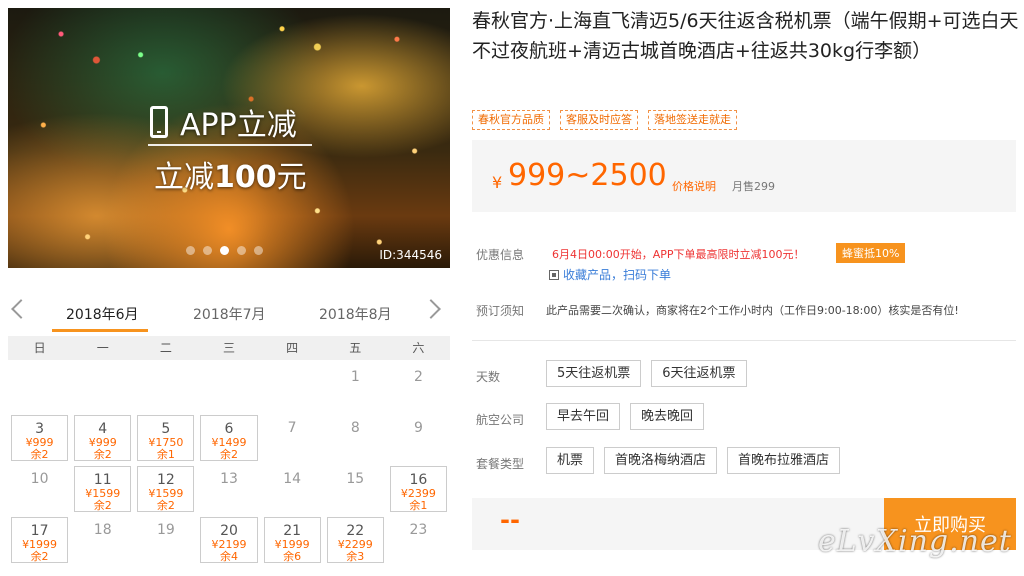 Image resolution: width=1024 pixels, height=576 pixels. I want to click on day-number: 22, so click(355, 531).